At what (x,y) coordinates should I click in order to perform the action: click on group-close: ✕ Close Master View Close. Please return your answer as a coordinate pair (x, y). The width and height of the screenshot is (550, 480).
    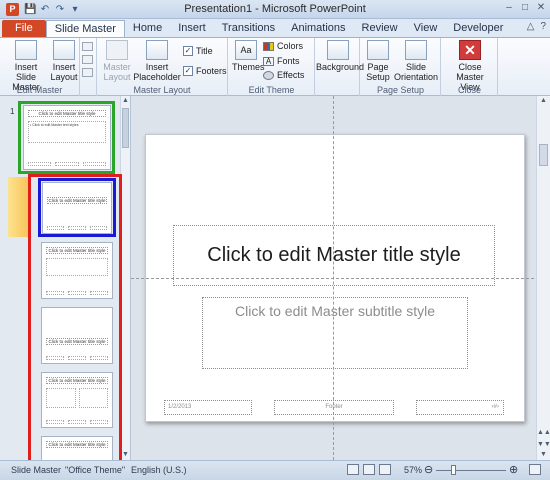
    Looking at the image, I should click on (470, 67).